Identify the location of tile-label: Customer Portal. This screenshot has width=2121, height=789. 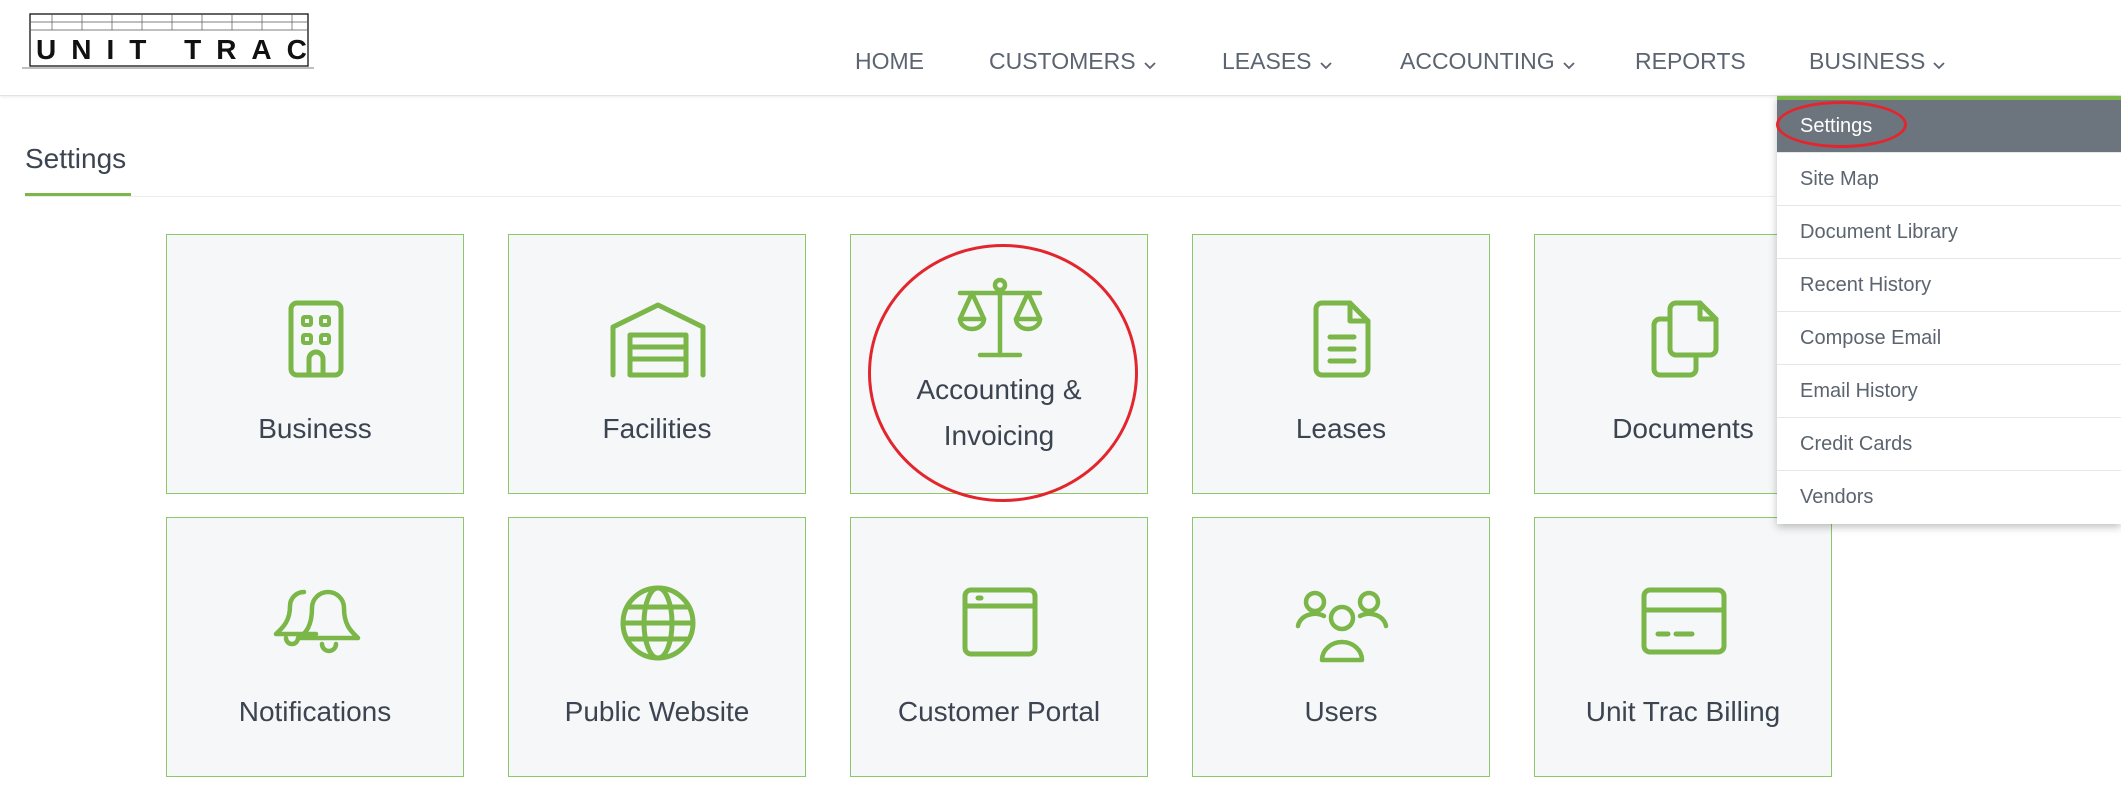
(999, 711).